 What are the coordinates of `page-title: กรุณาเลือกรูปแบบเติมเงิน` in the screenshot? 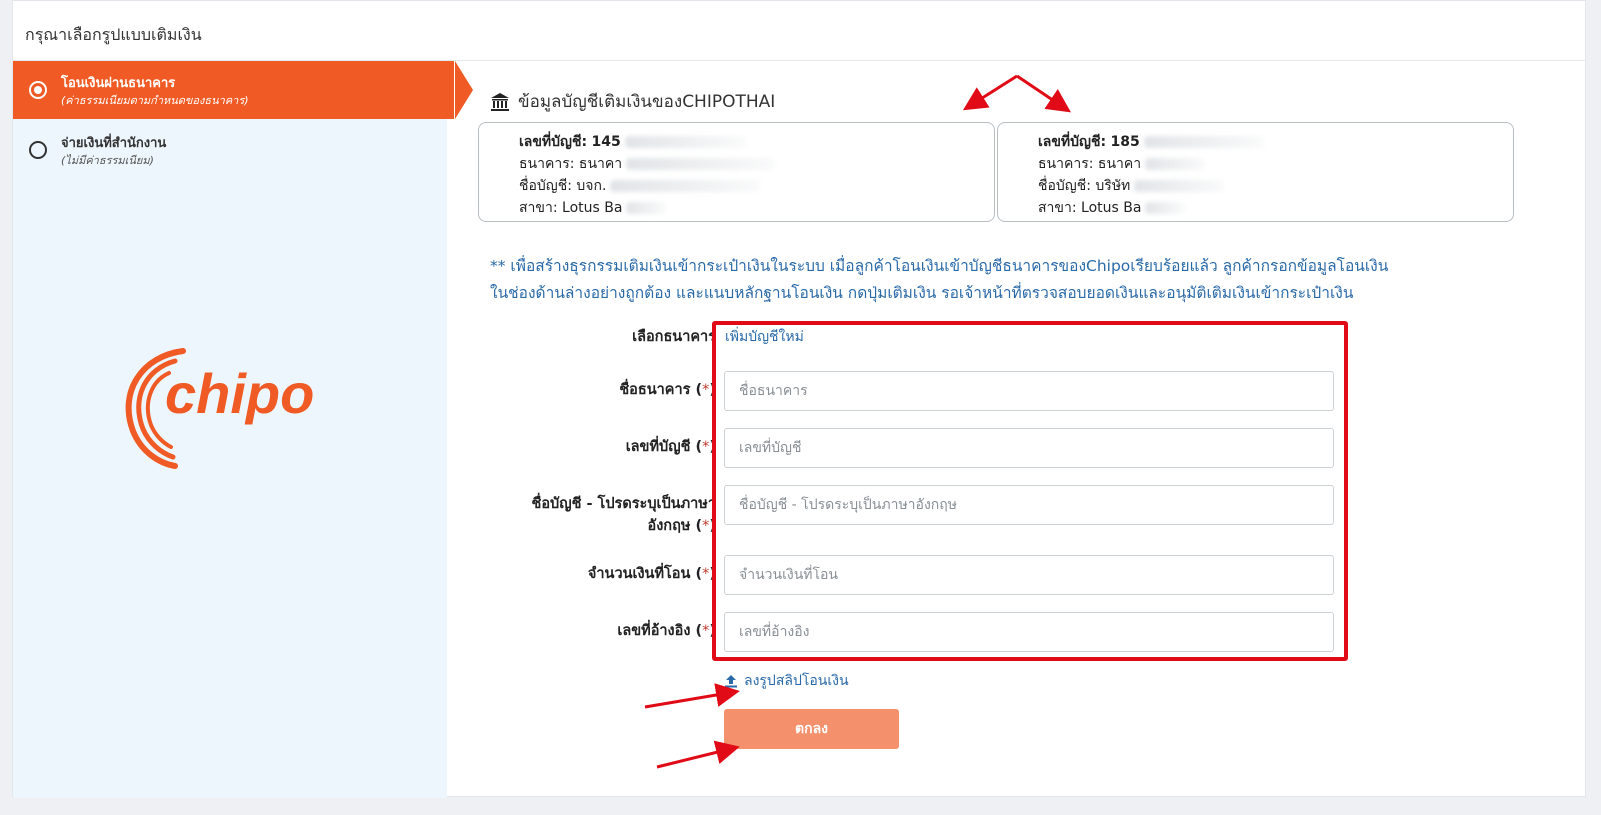 It's located at (113, 34).